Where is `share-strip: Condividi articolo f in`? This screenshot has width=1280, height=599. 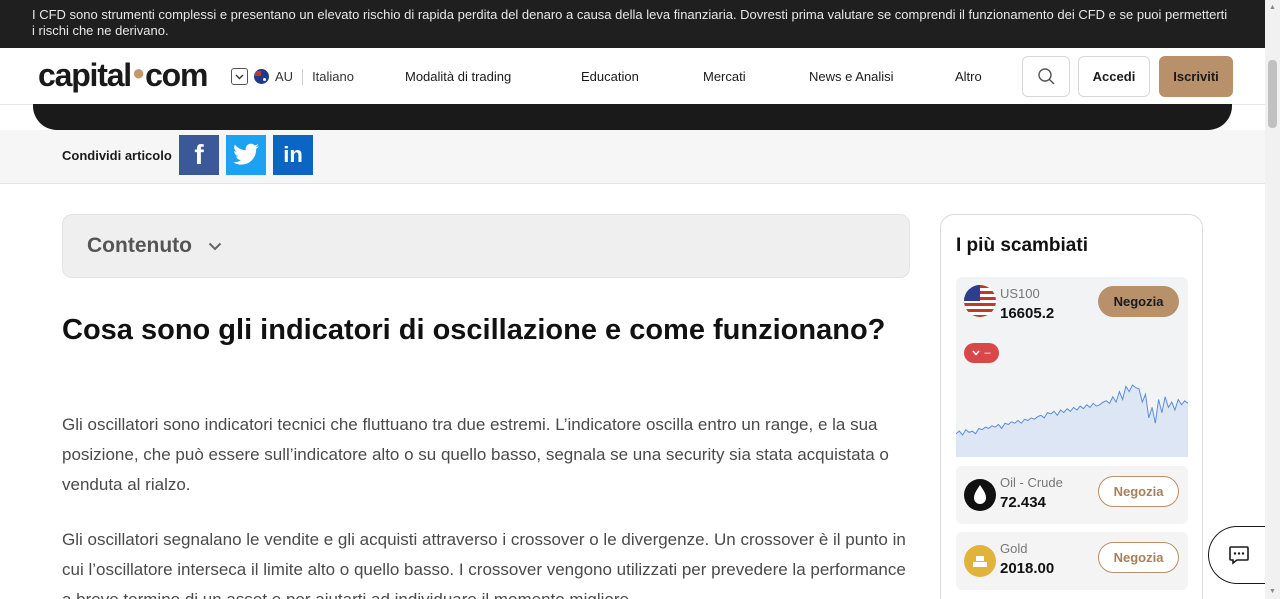 share-strip: Condividi articolo f in is located at coordinates (632, 157).